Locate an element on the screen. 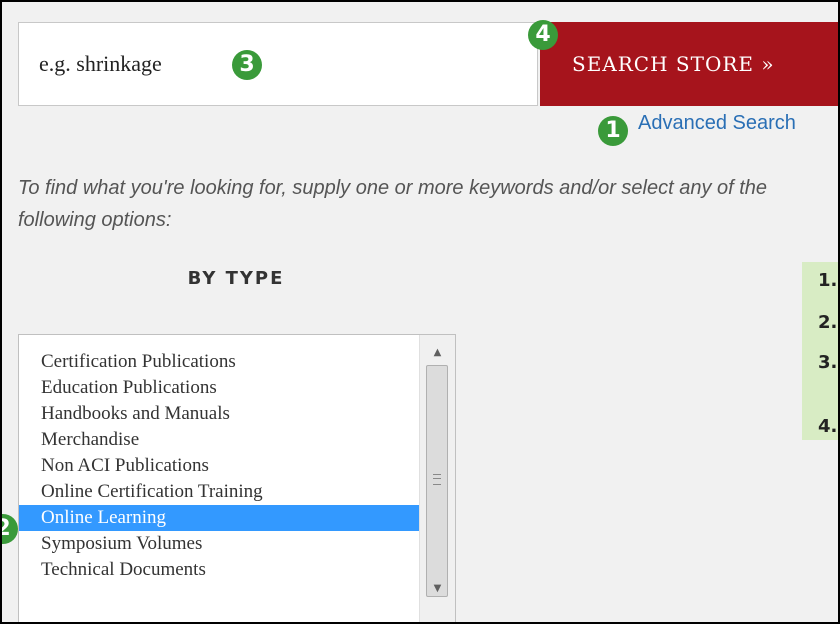  advanced-search-link: Advanced Search is located at coordinates (717, 123).